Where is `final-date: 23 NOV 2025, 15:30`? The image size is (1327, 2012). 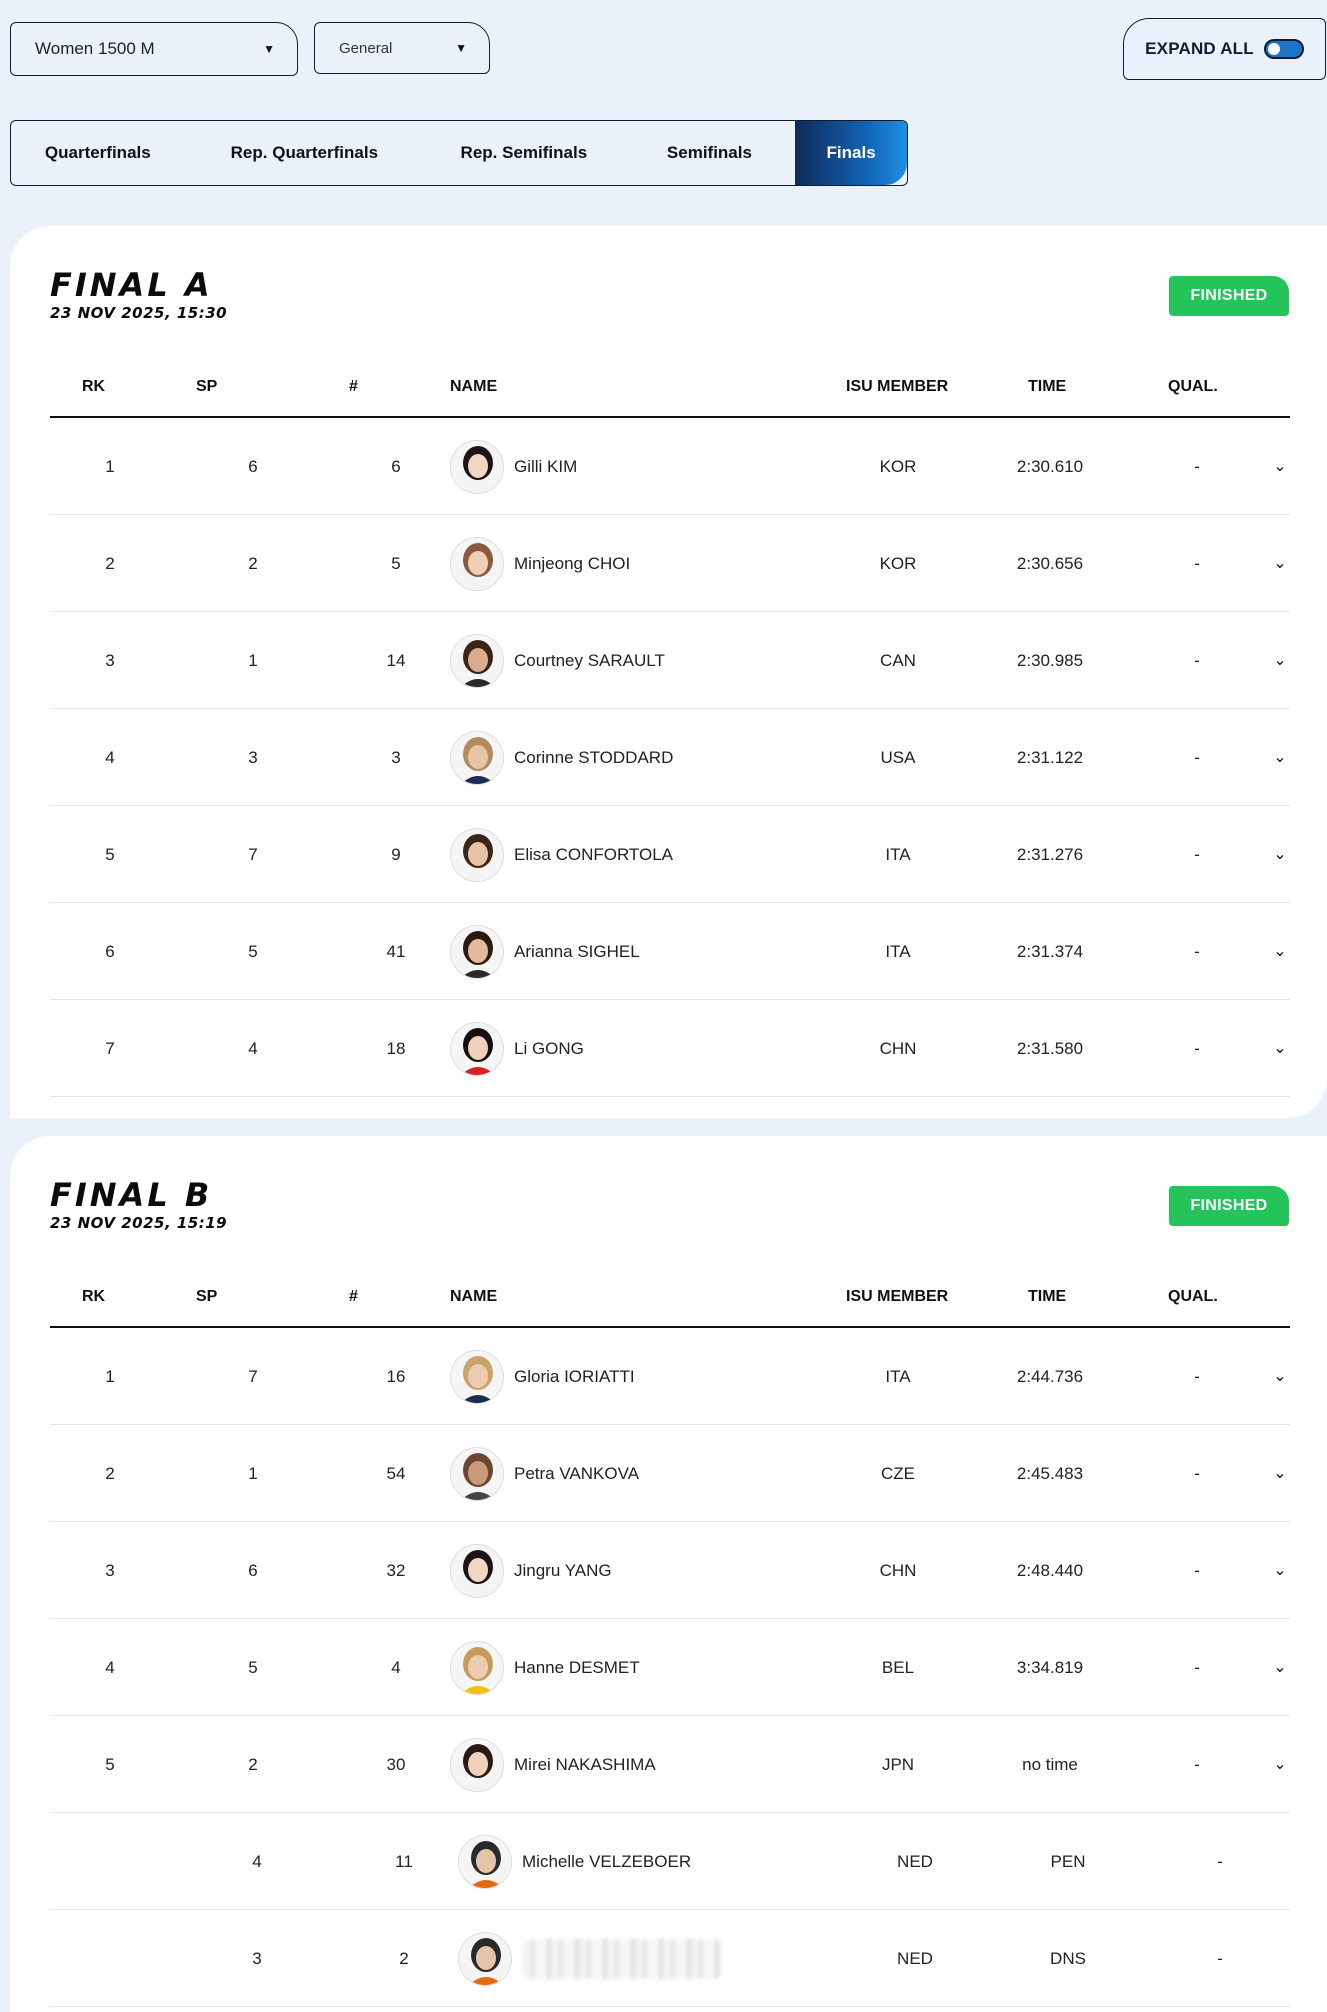 final-date: 23 NOV 2025, 15:30 is located at coordinates (139, 313).